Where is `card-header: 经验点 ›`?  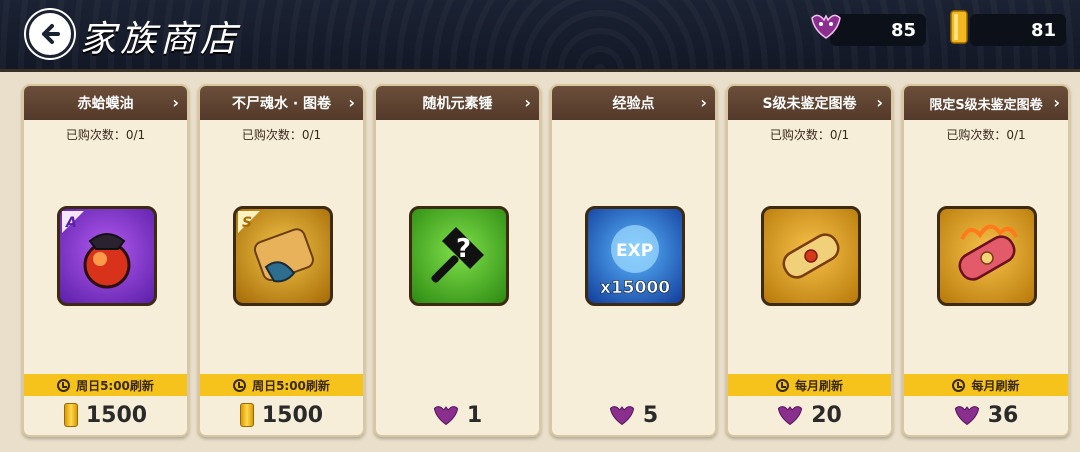 card-header: 经验点 › is located at coordinates (633, 103).